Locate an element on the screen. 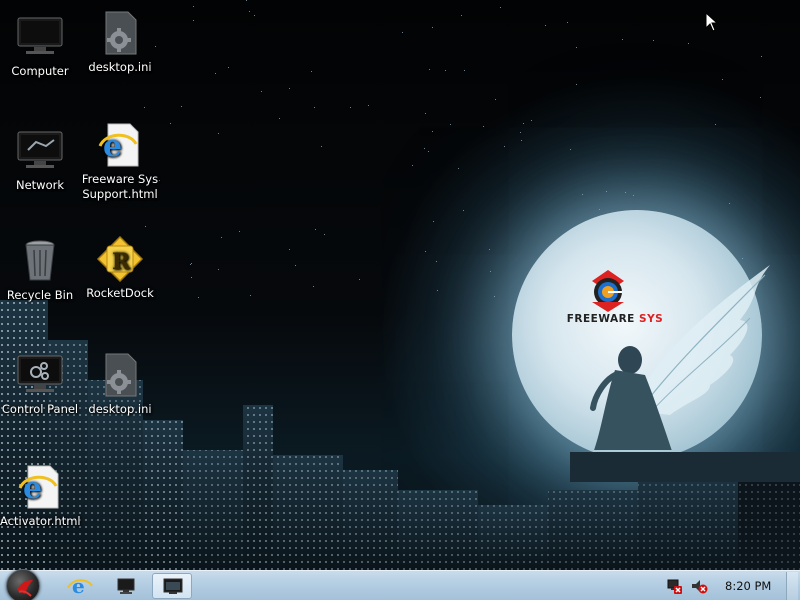  desktop-icon-desktop-ini-2: desktop.ini is located at coordinates (120, 384).